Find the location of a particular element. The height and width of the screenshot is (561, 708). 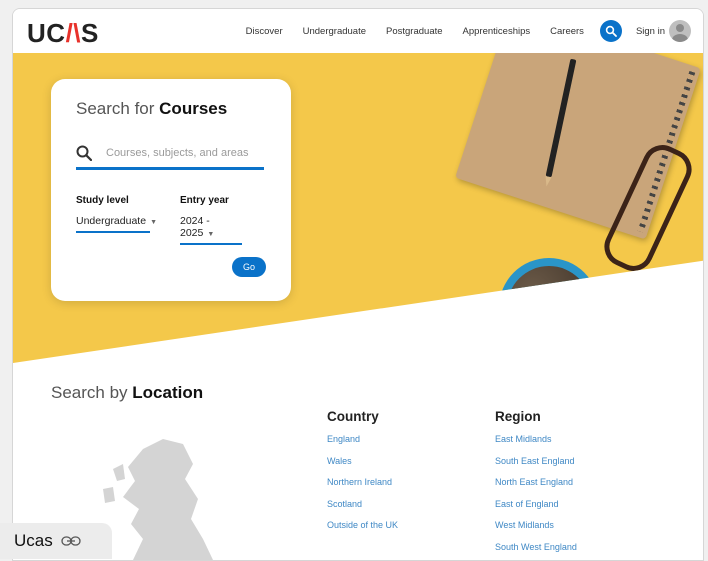

region-link: East Midlands is located at coordinates (536, 445).